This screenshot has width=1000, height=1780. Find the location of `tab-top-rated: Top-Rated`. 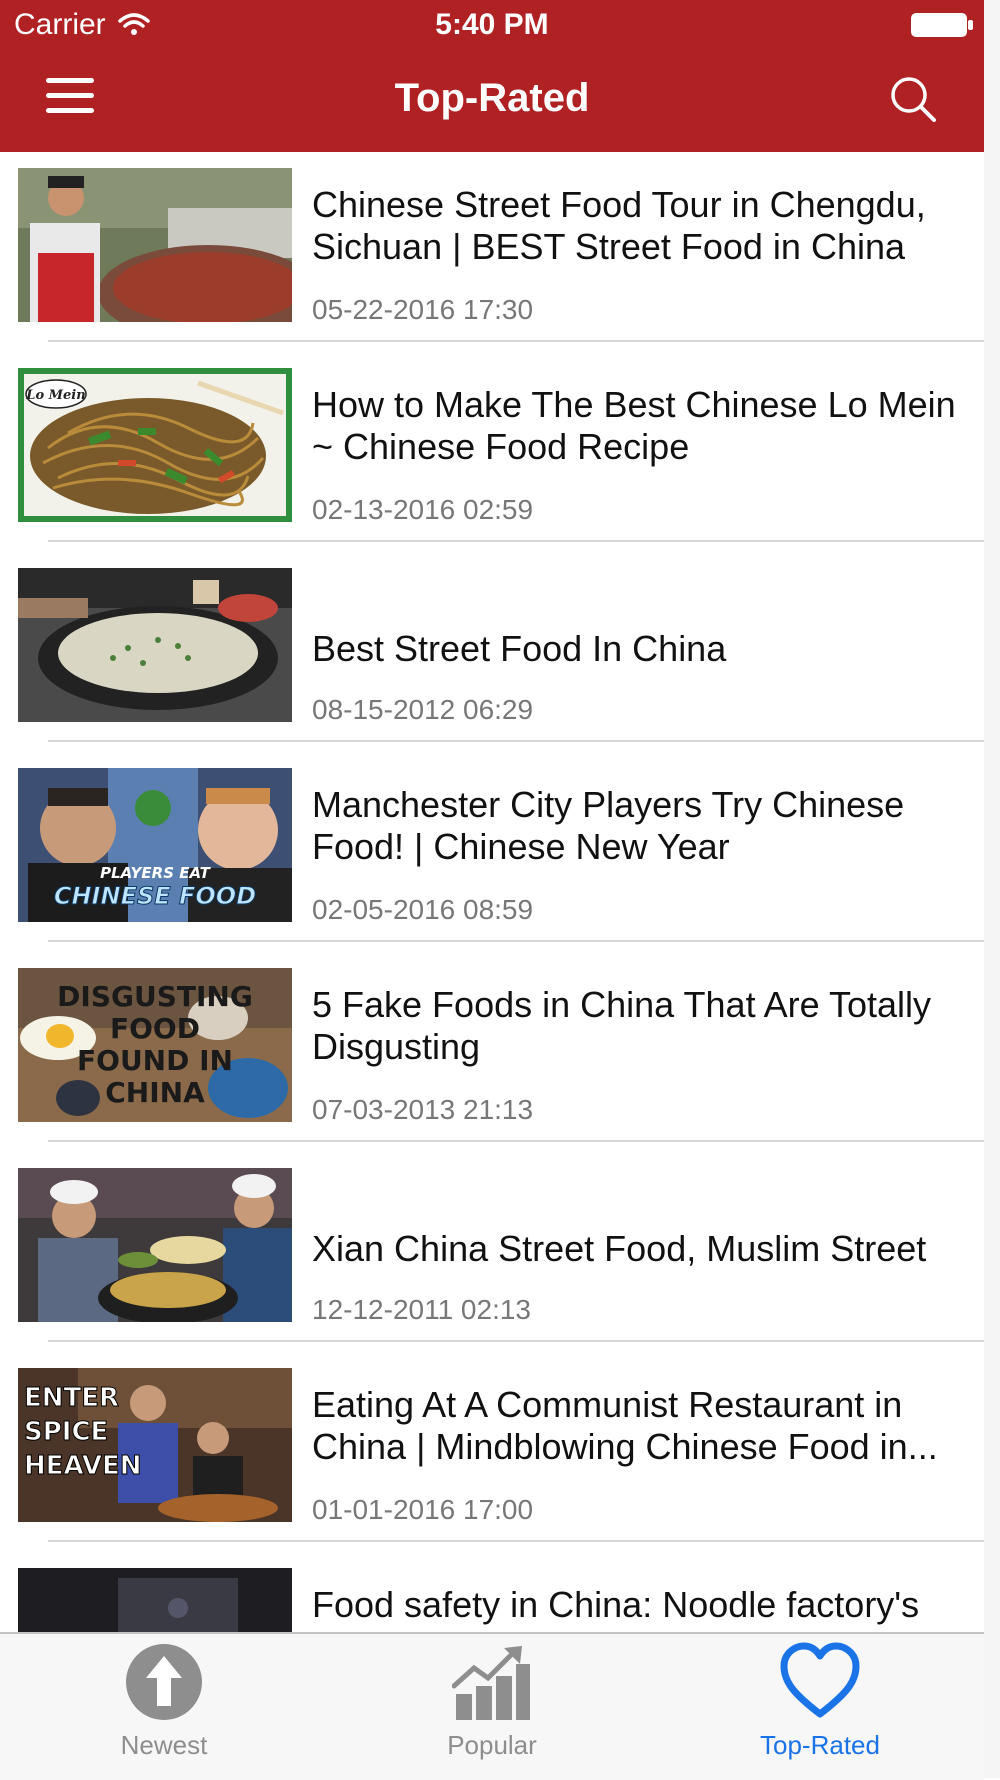

tab-top-rated: Top-Rated is located at coordinates (820, 1707).